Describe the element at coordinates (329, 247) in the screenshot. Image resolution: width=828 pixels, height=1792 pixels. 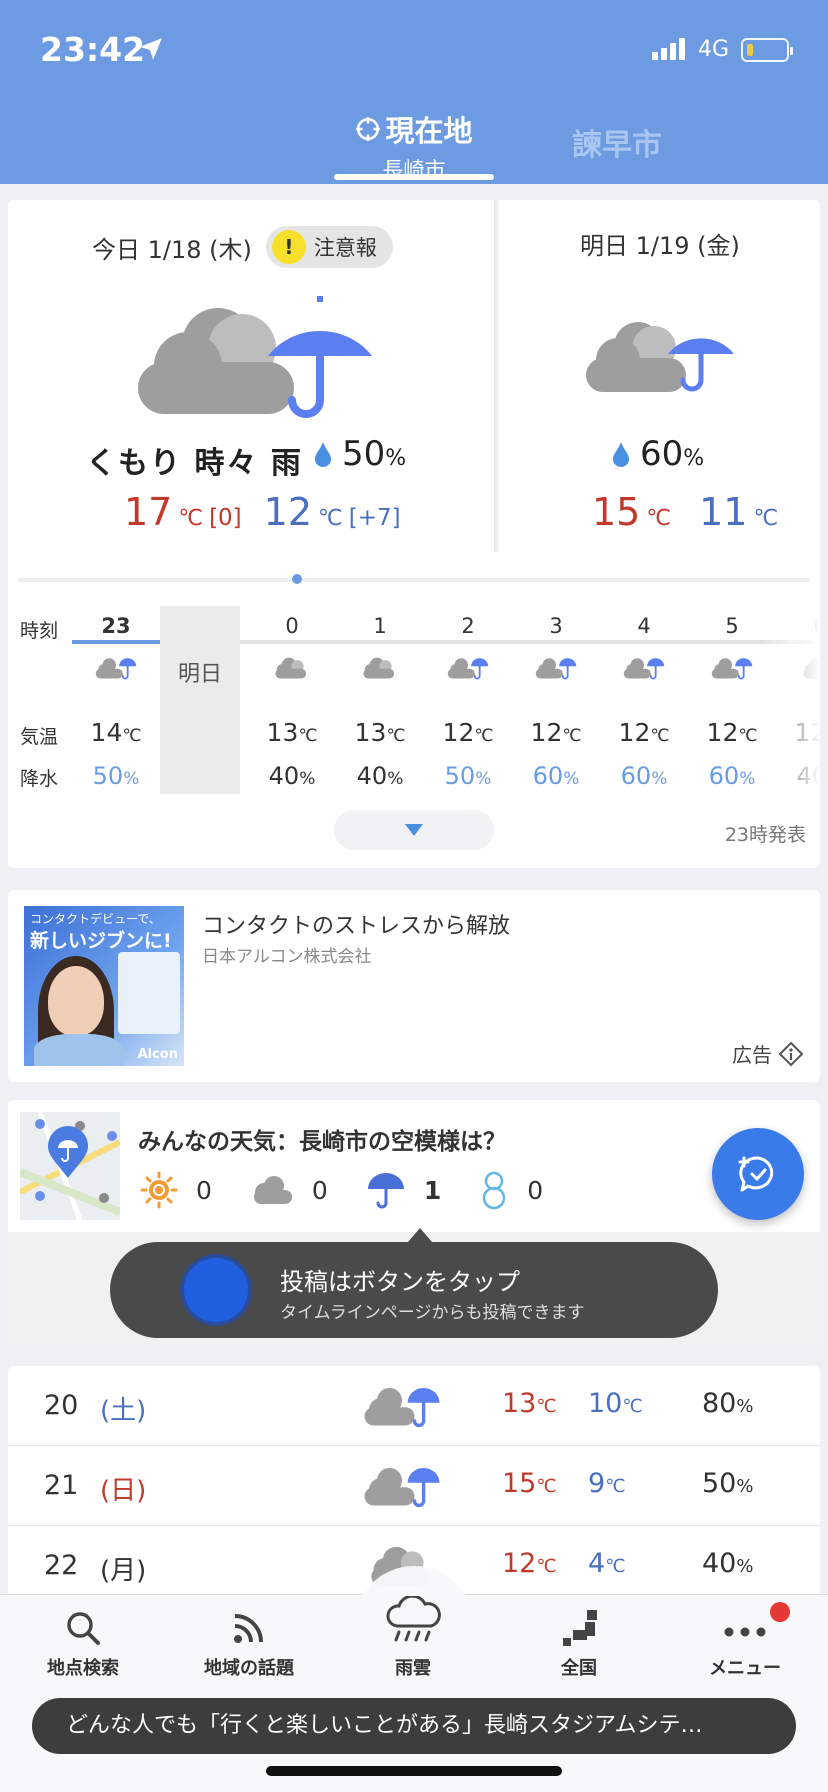
I see `warning-badge: ! 注意報` at that location.